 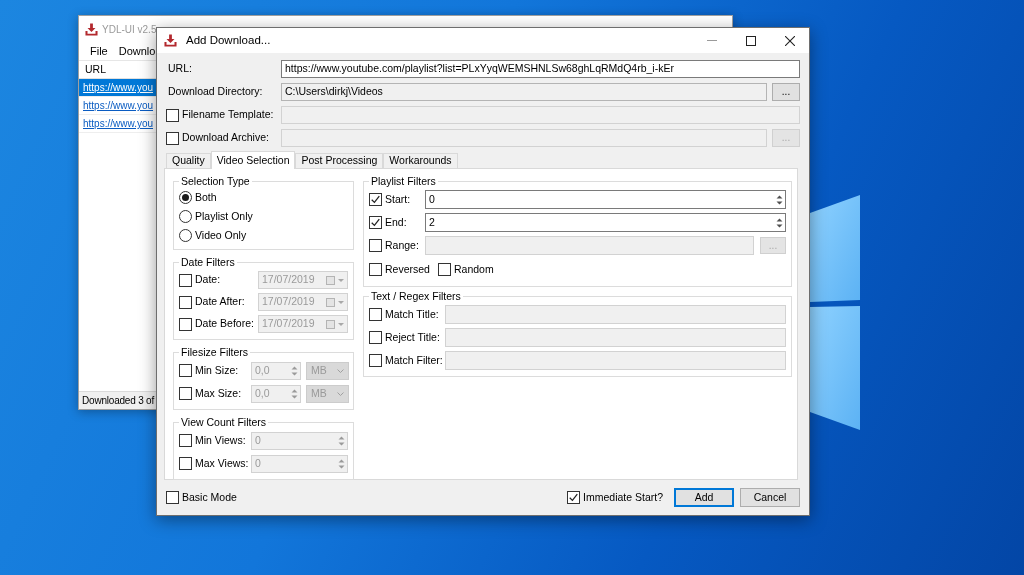 I want to click on cancel-button: Cancel, so click(x=770, y=497).